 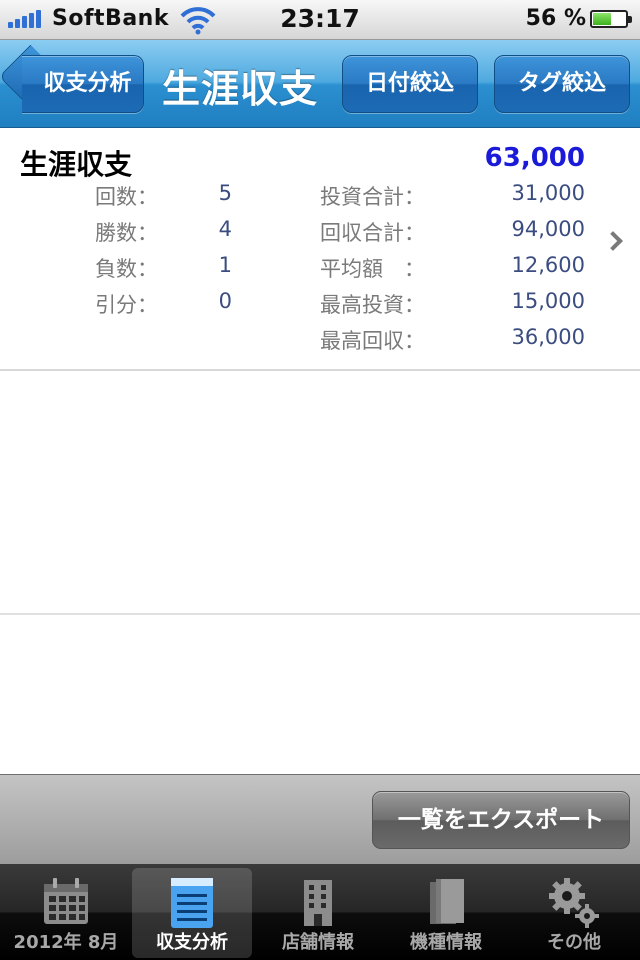 What do you see at coordinates (555, 18) in the screenshot?
I see `battery-percent: 56 %` at bounding box center [555, 18].